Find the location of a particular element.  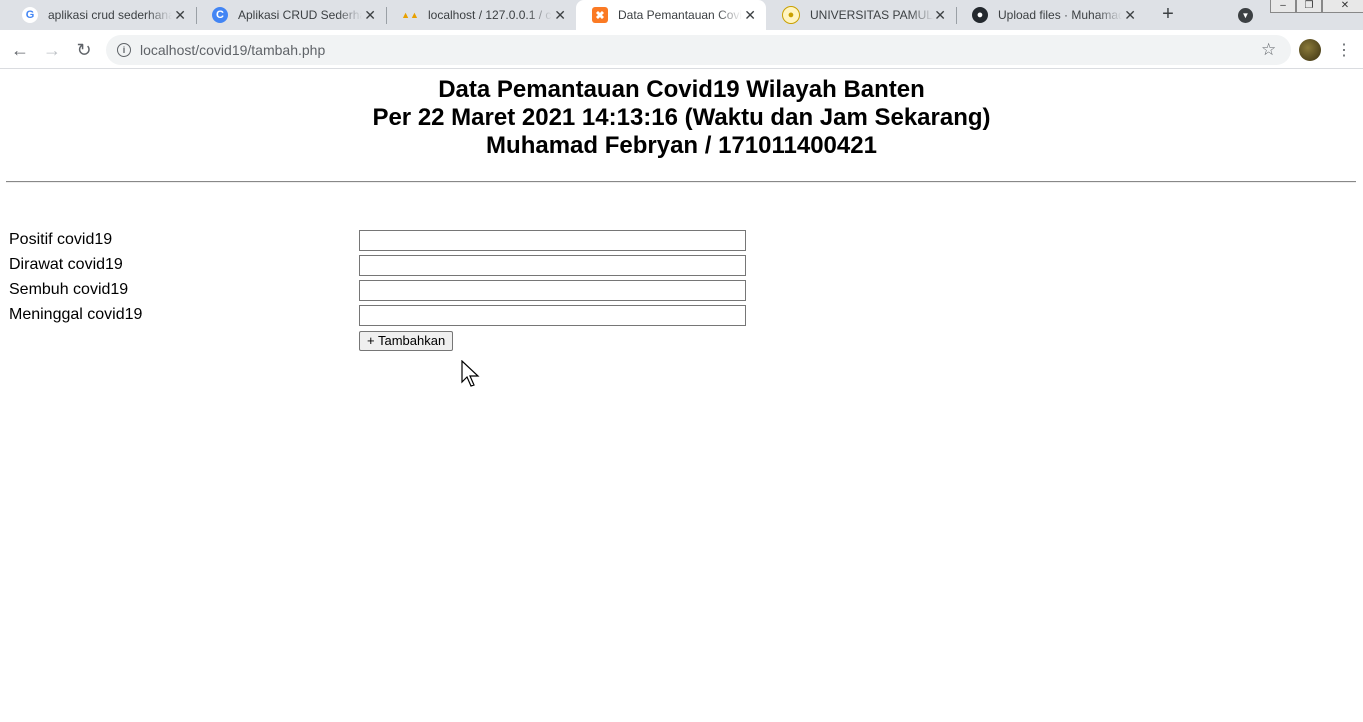

unpam-icon: ● is located at coordinates (791, 15).